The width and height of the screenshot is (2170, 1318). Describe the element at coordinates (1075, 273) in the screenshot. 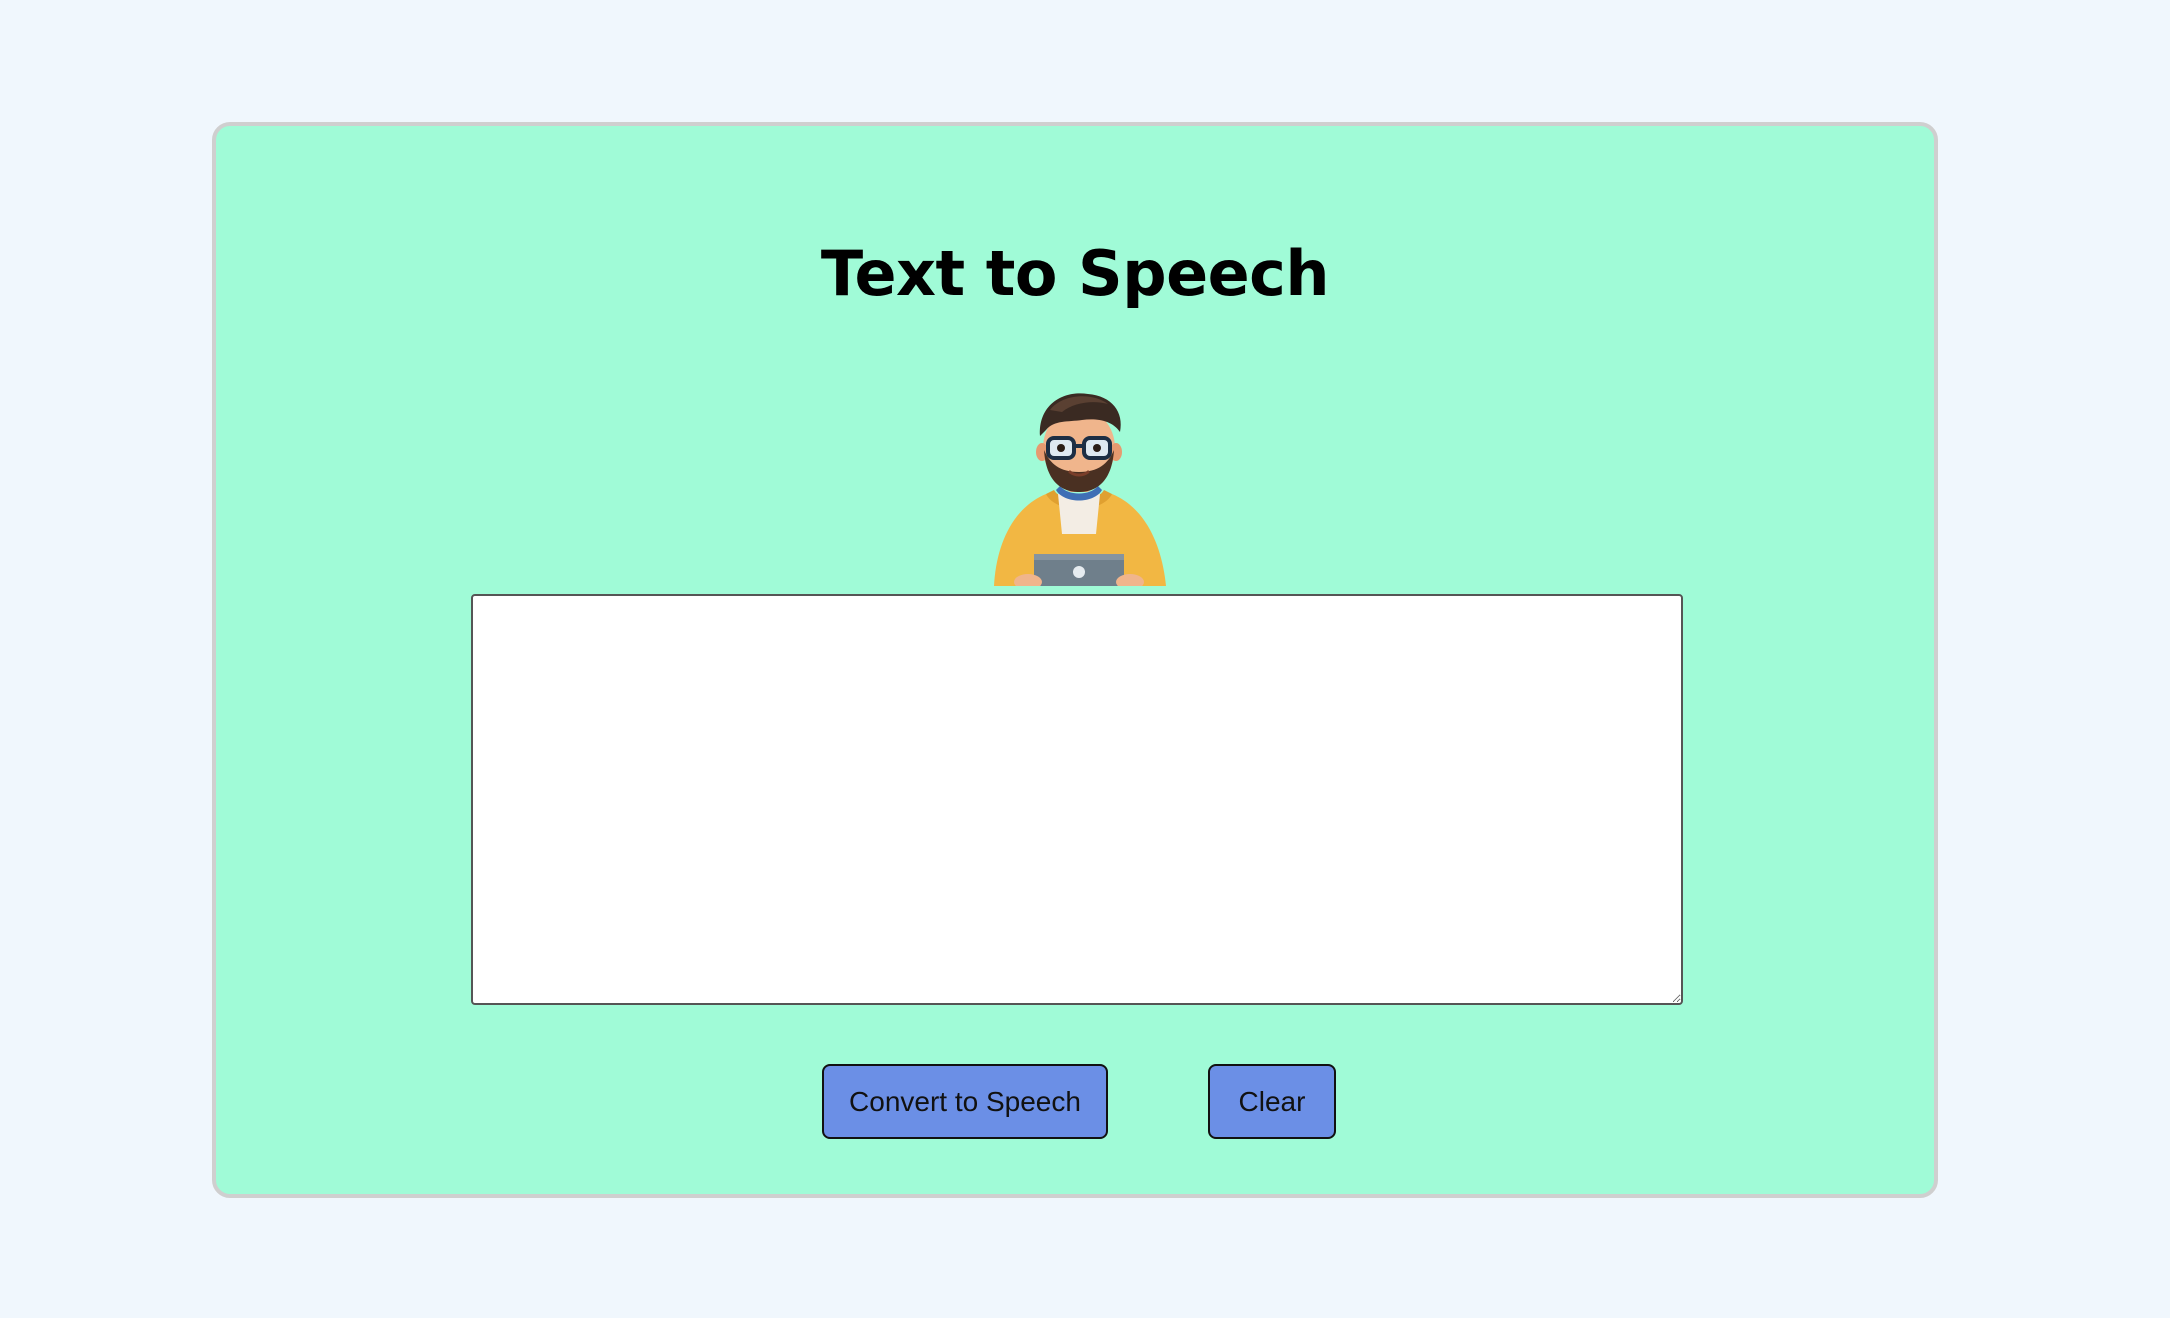

I see `page-title: Text to Speech` at that location.